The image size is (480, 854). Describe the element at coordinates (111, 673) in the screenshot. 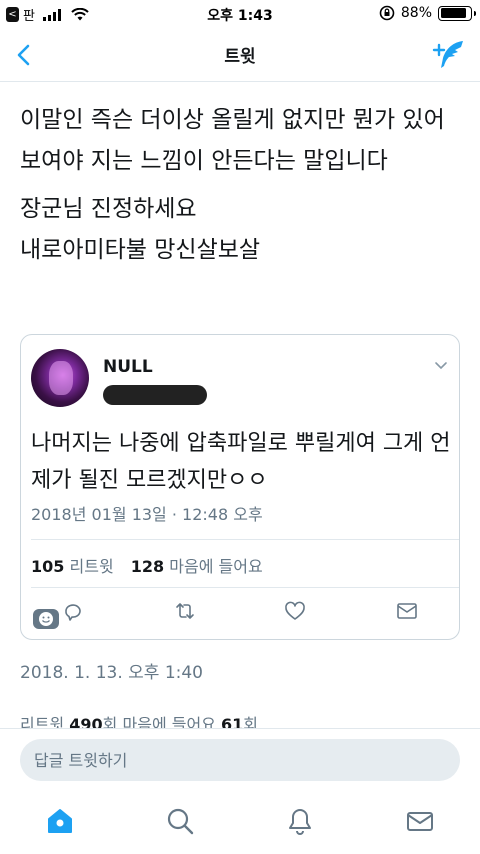

I see `tweet-date: 2018. 1. 13. 오후 1:40` at that location.